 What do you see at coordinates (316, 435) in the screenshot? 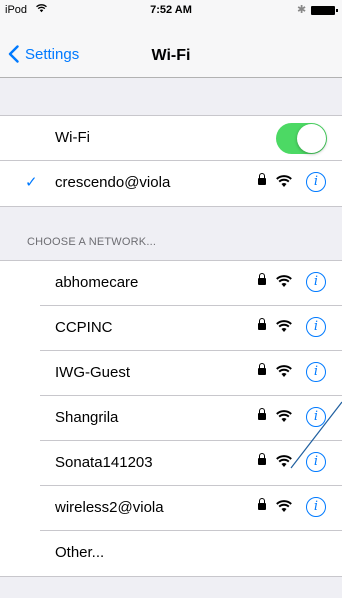
I see `annotation-line` at bounding box center [316, 435].